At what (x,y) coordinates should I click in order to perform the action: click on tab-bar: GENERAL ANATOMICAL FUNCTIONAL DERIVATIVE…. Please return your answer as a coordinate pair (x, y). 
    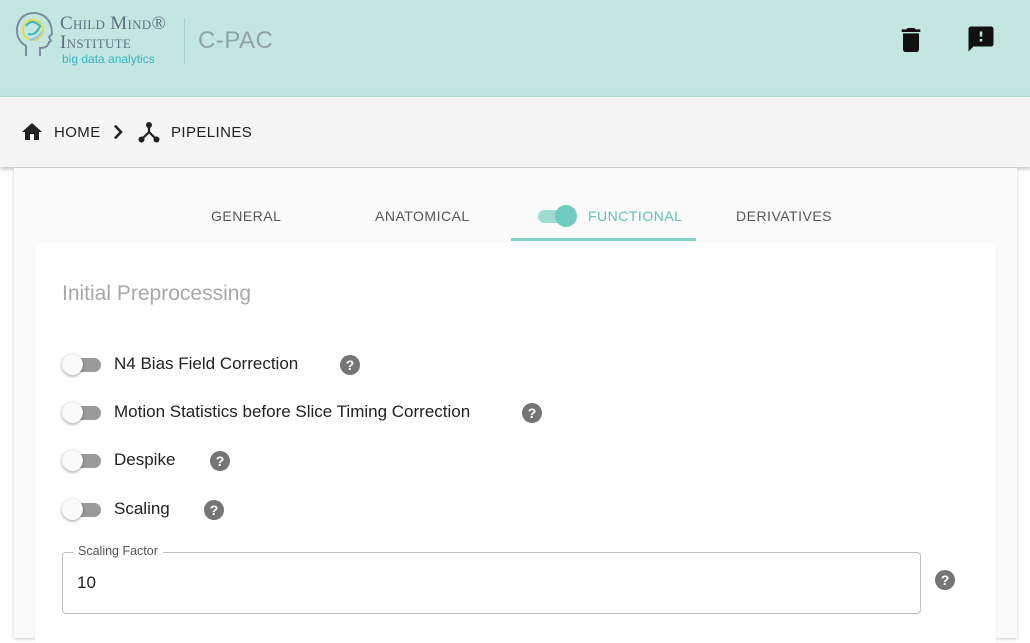
    Looking at the image, I should click on (515, 205).